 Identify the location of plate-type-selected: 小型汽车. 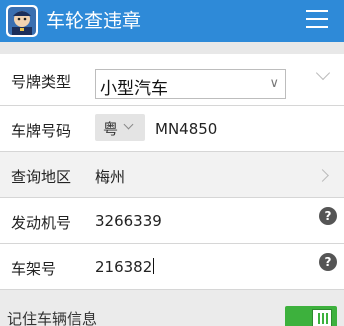
(134, 89).